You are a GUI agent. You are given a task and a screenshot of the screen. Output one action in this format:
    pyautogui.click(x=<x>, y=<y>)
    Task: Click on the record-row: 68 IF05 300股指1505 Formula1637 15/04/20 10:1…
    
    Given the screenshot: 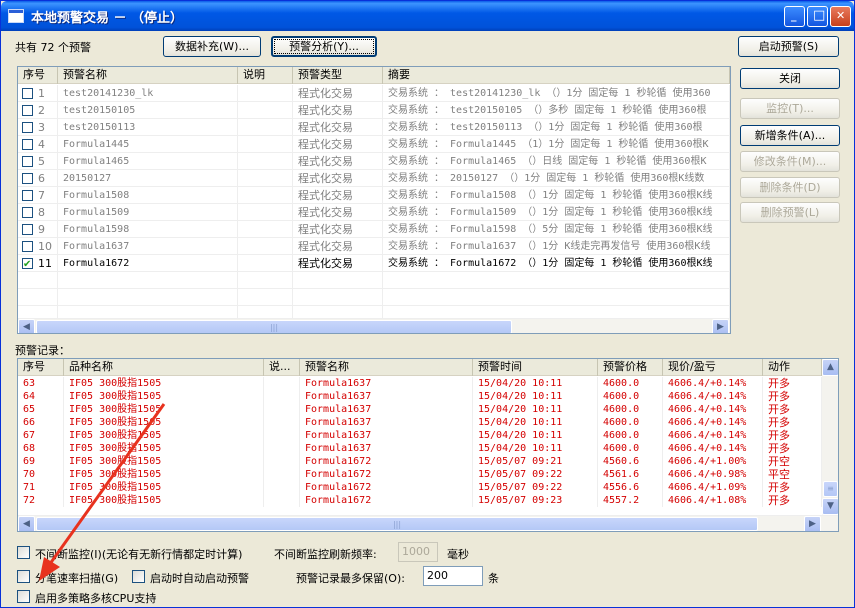 What is the action you would take?
    pyautogui.click(x=420, y=448)
    